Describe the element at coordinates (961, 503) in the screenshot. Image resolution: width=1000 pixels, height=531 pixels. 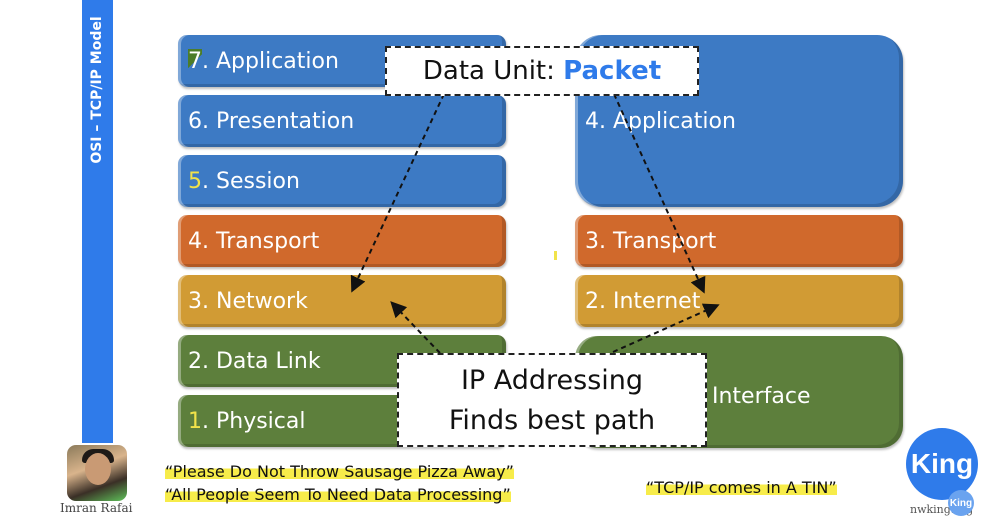
I see `king-logo-small: King` at that location.